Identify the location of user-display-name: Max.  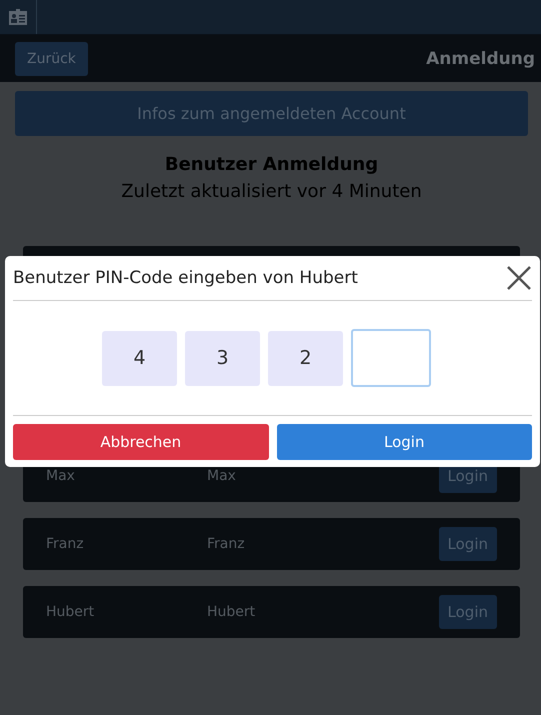
(222, 476).